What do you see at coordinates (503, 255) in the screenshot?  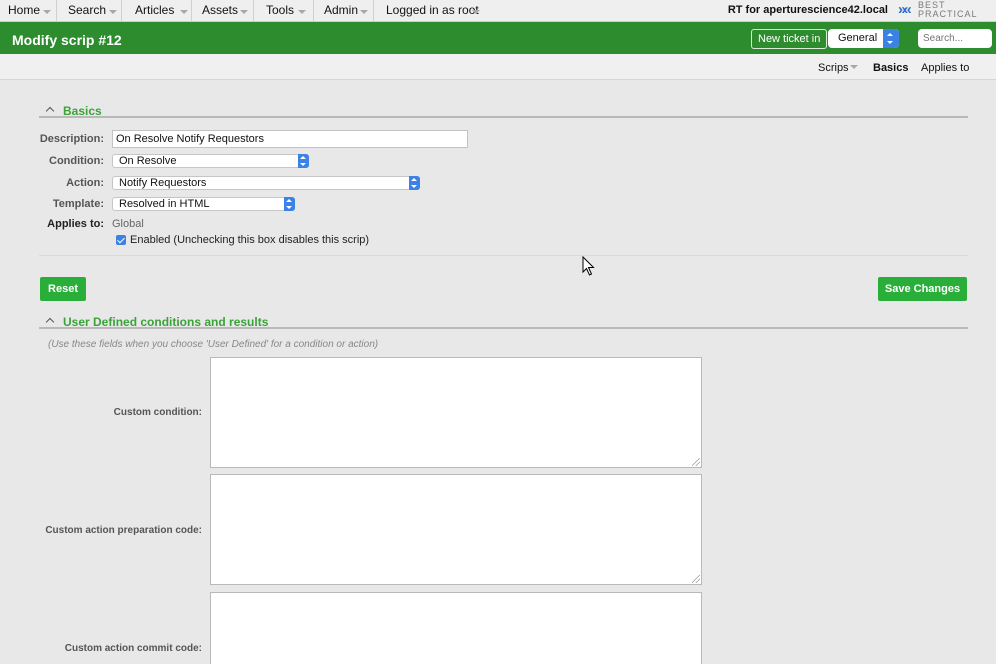 I see `section-divider` at bounding box center [503, 255].